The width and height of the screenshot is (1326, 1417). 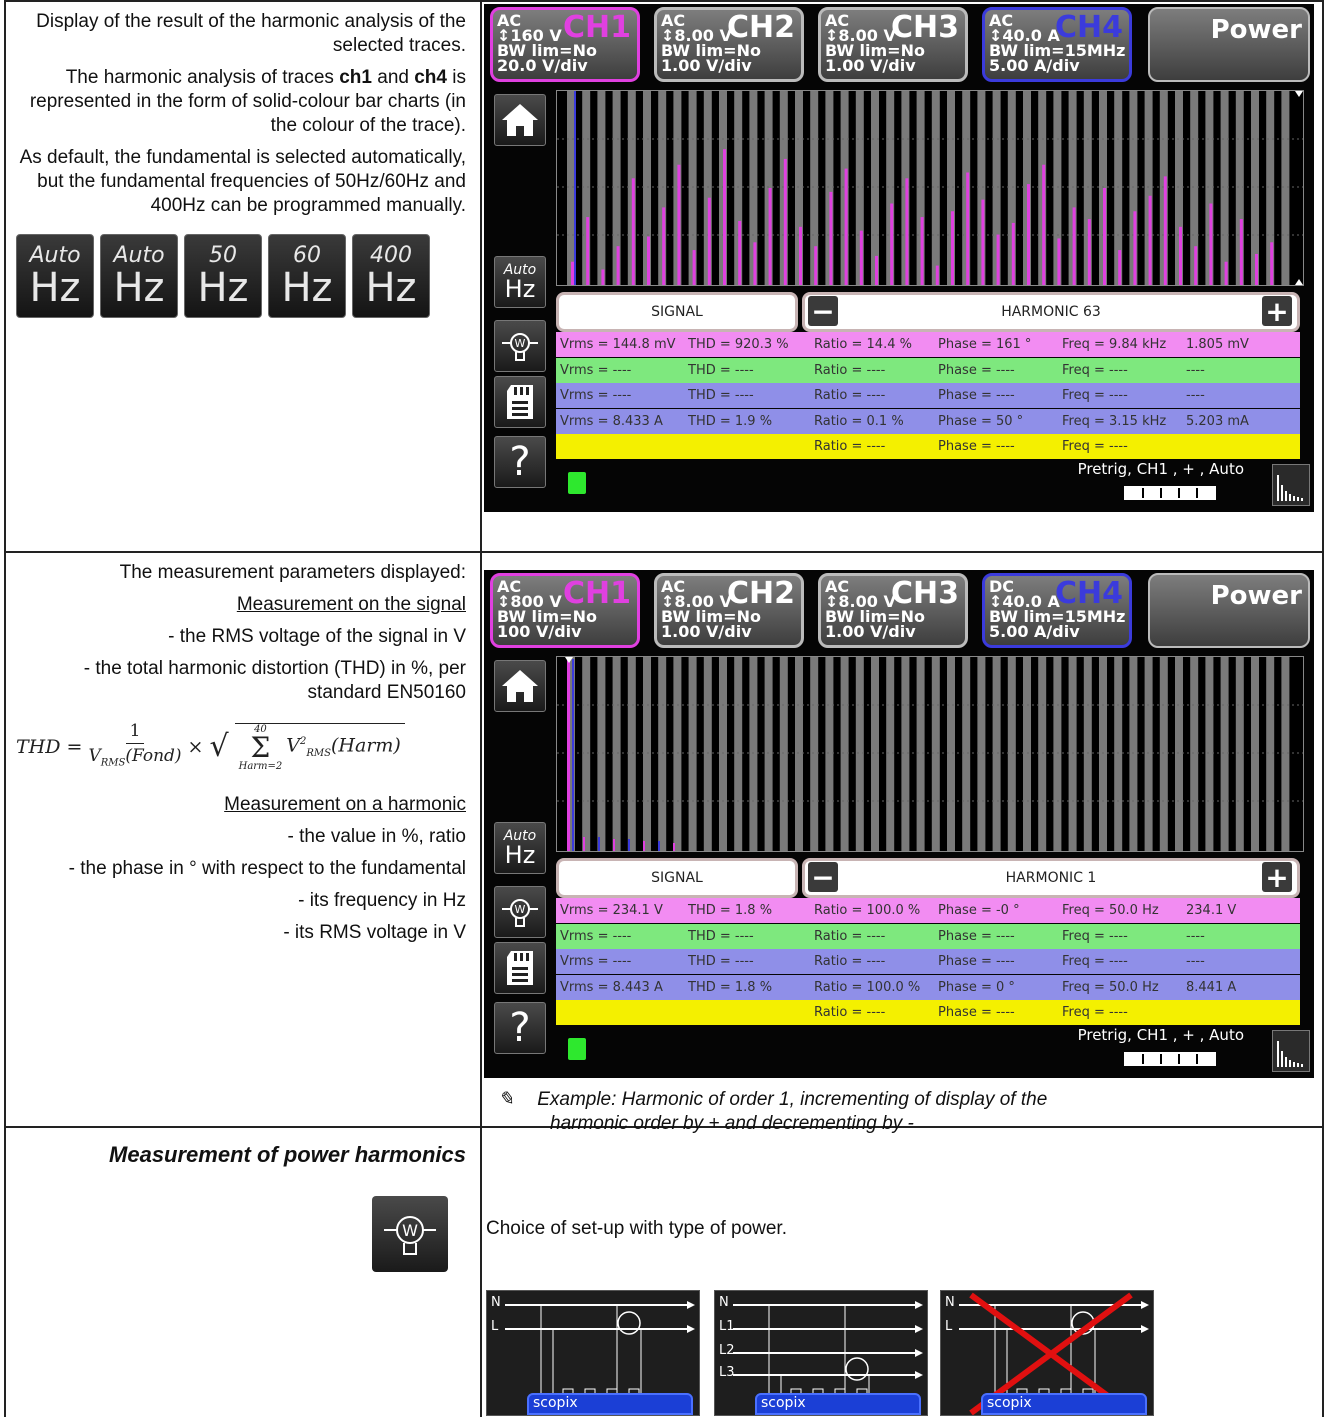 I want to click on ch4-tab: AC ↕40.0 A BW lim=15MHz 5.00 A/div CH4, so click(x=1057, y=44).